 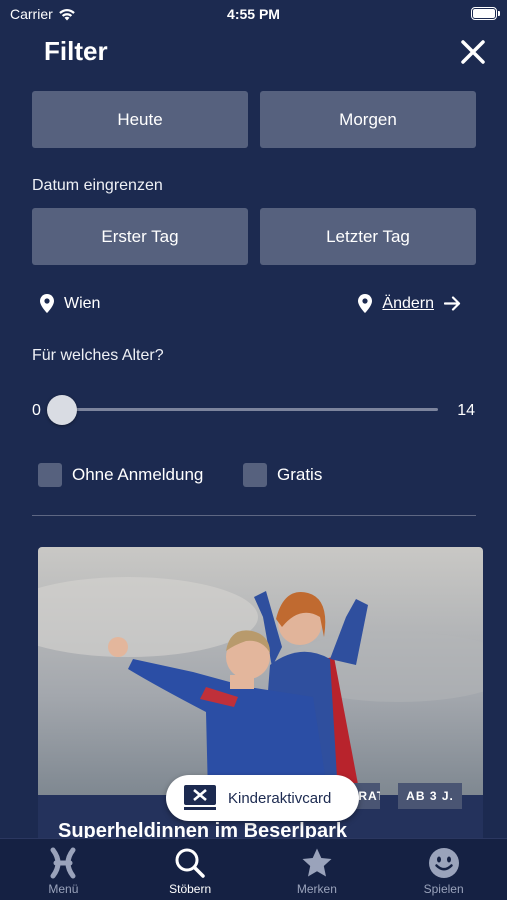 I want to click on status-time: 4:55 PM, so click(x=253, y=14).